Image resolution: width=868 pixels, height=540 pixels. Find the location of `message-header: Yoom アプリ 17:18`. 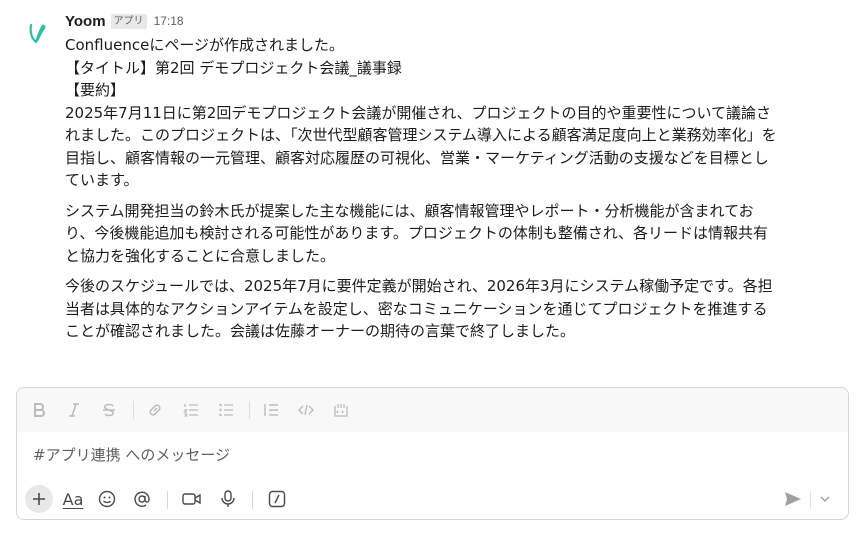

message-header: Yoom アプリ 17:18 is located at coordinates (124, 21).